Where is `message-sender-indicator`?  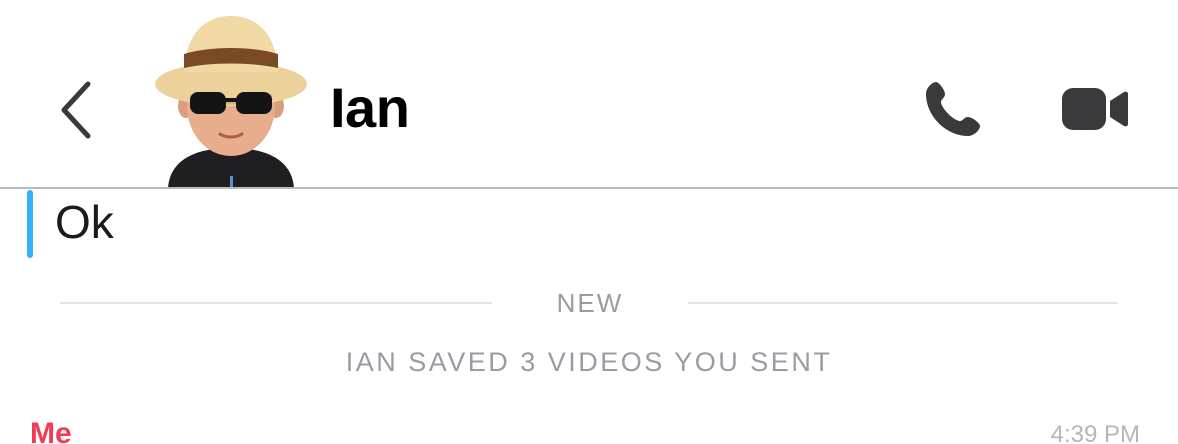 message-sender-indicator is located at coordinates (30, 224).